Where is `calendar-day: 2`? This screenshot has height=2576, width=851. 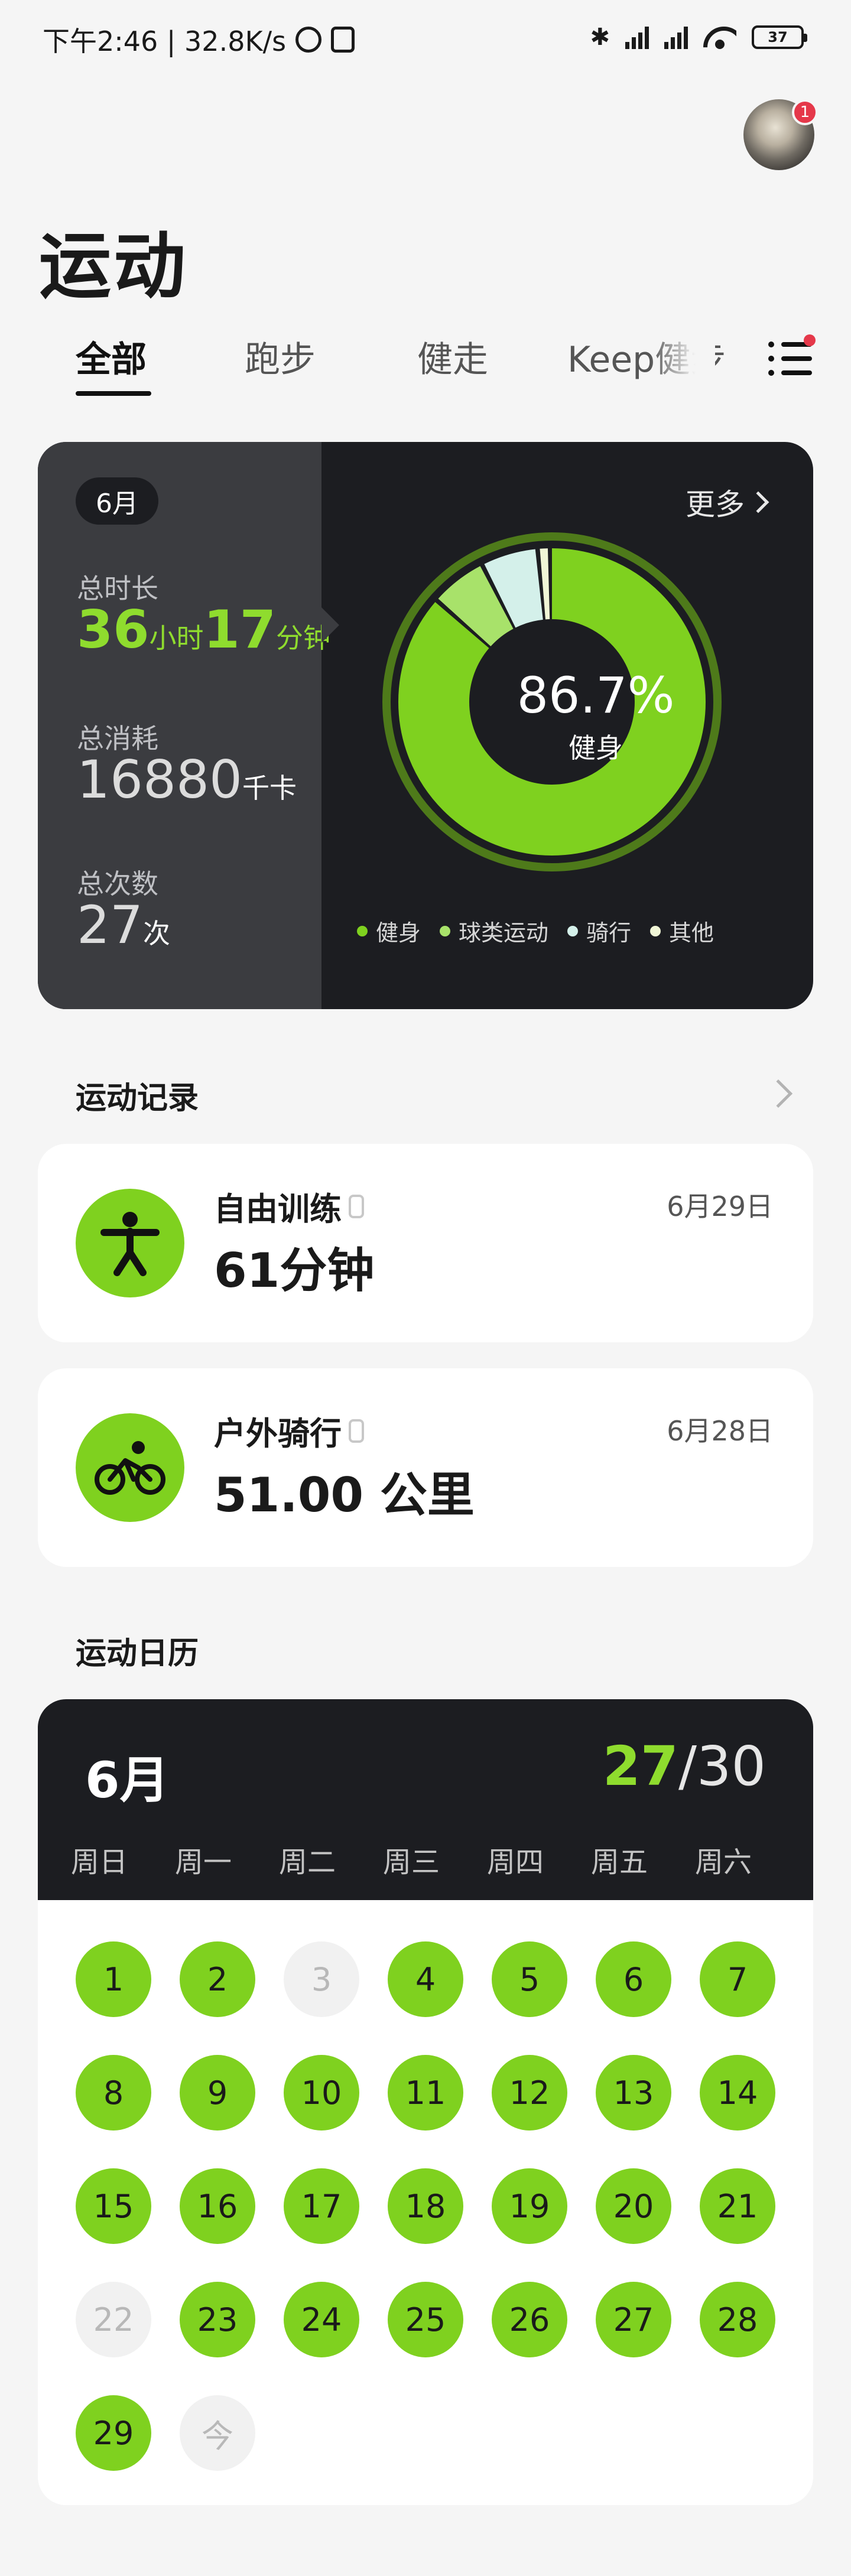
calendar-day: 2 is located at coordinates (217, 1979).